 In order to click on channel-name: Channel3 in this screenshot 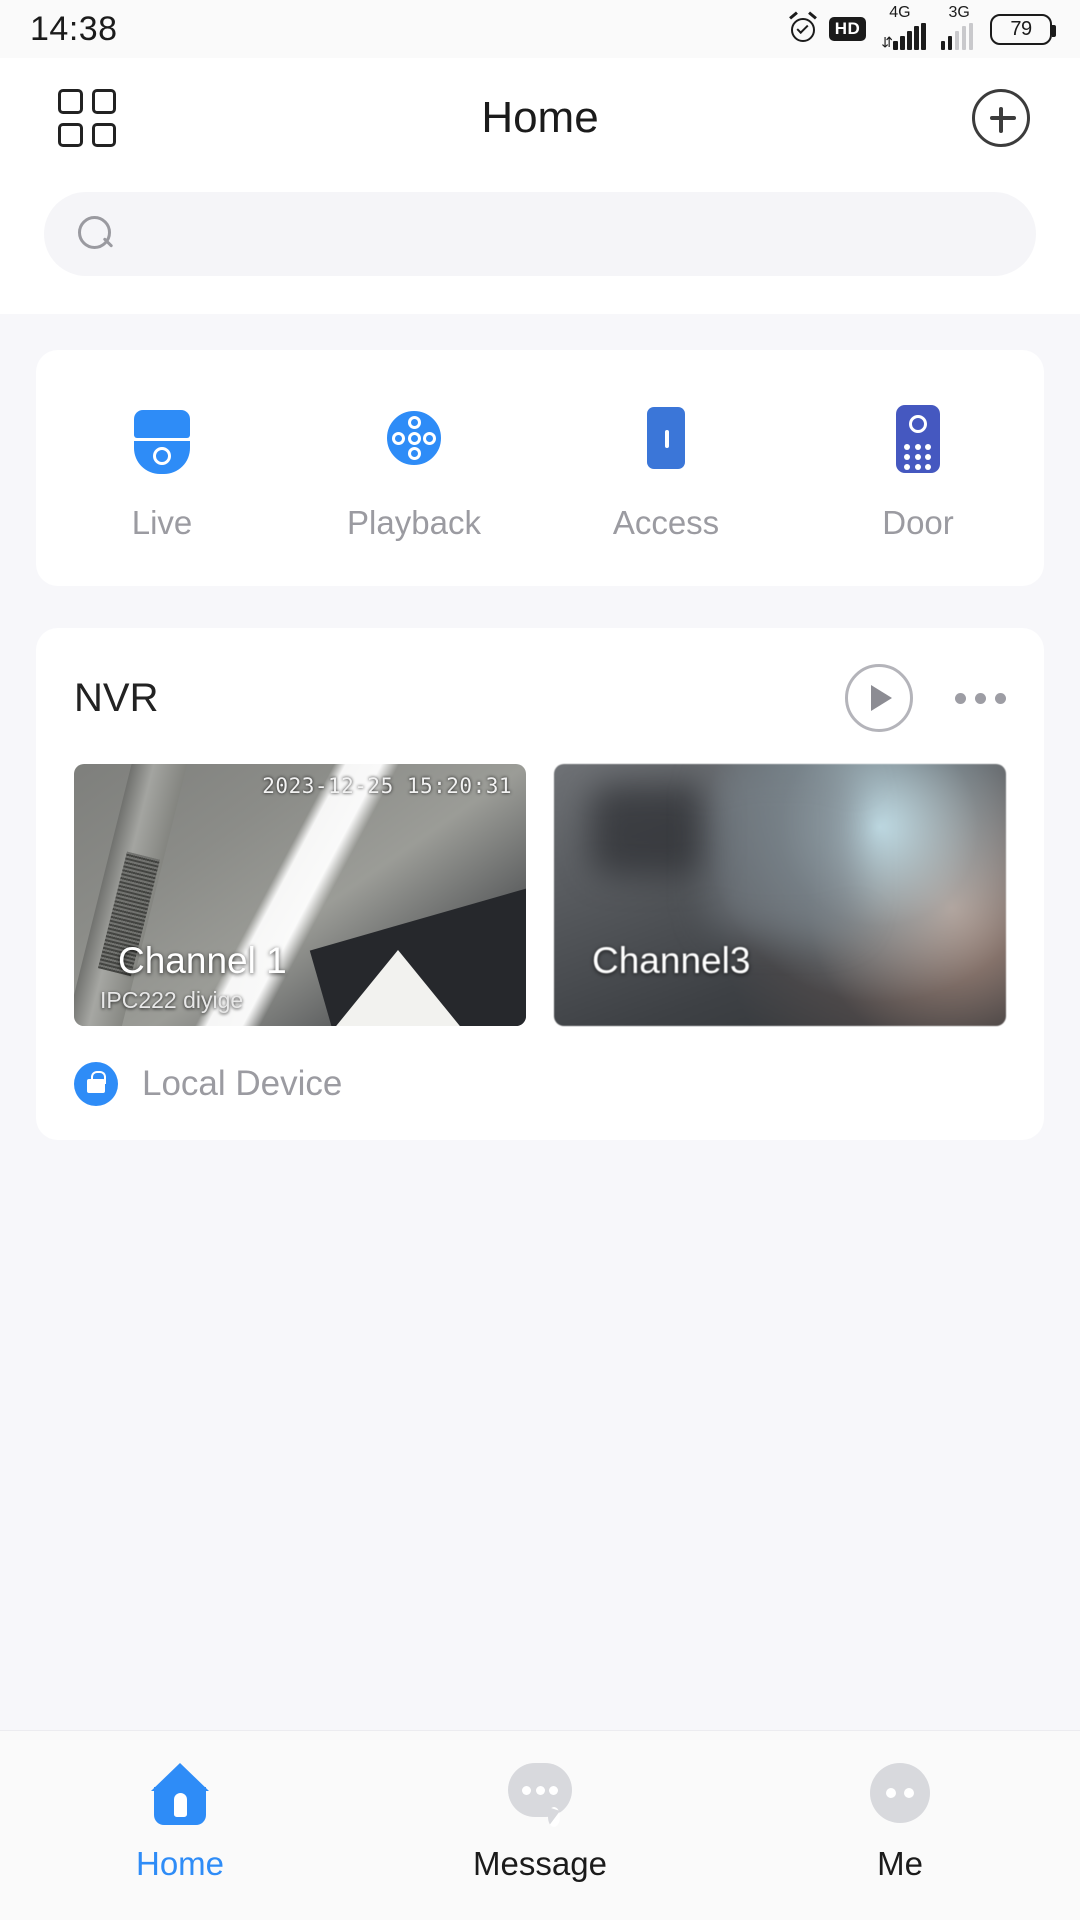, I will do `click(671, 960)`.